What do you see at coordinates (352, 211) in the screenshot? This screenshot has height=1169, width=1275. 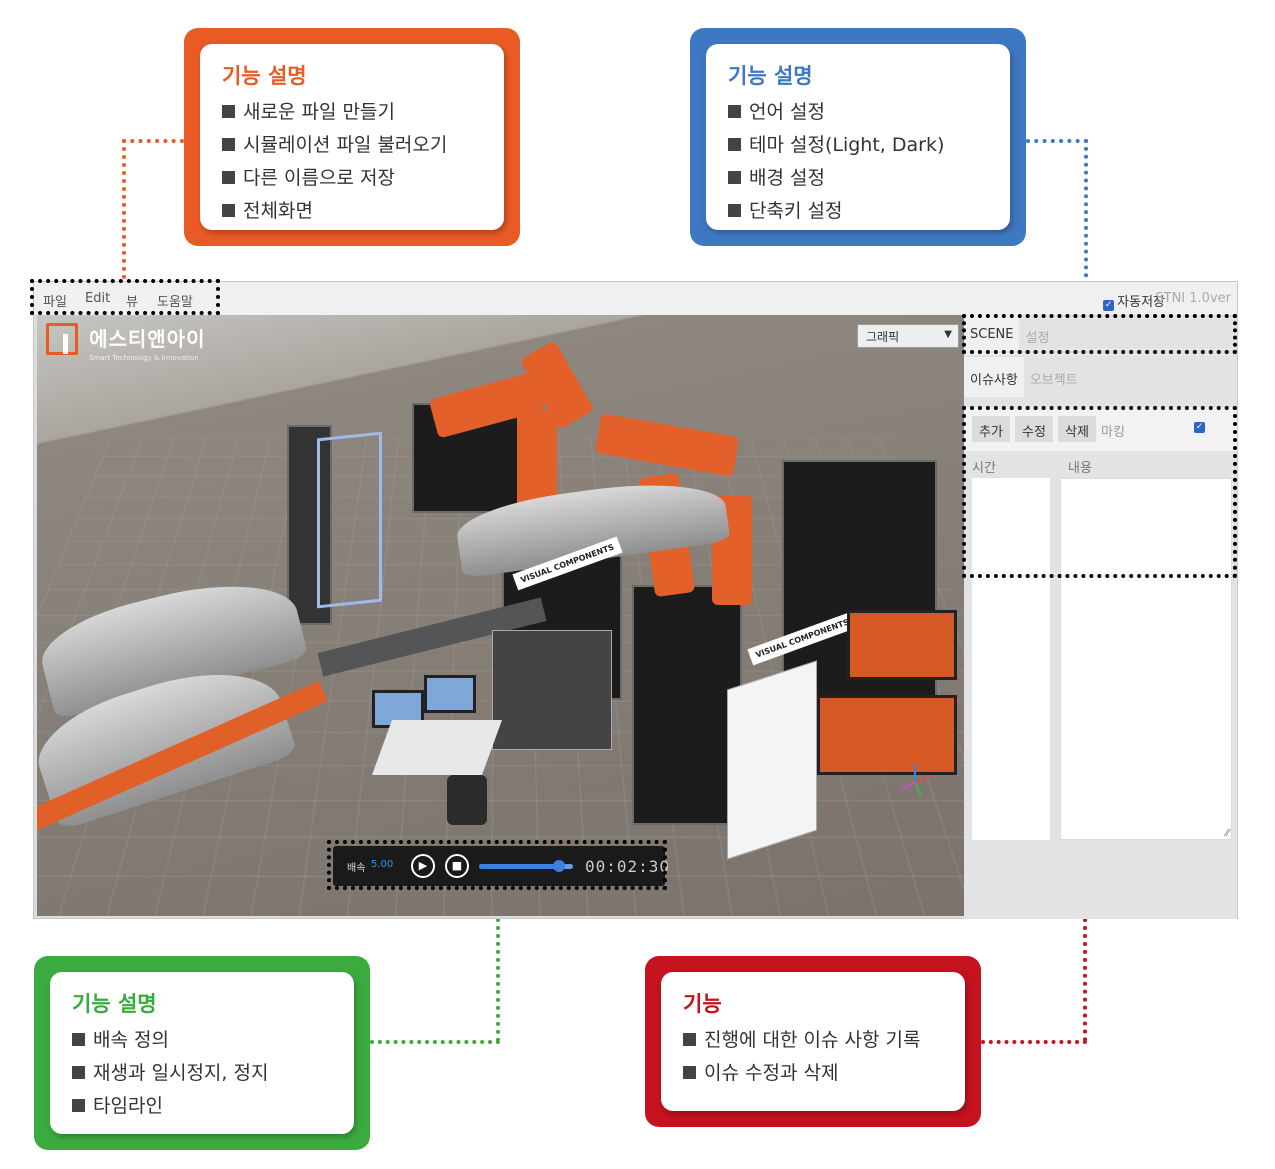 I see `callout-item: 전체화면` at bounding box center [352, 211].